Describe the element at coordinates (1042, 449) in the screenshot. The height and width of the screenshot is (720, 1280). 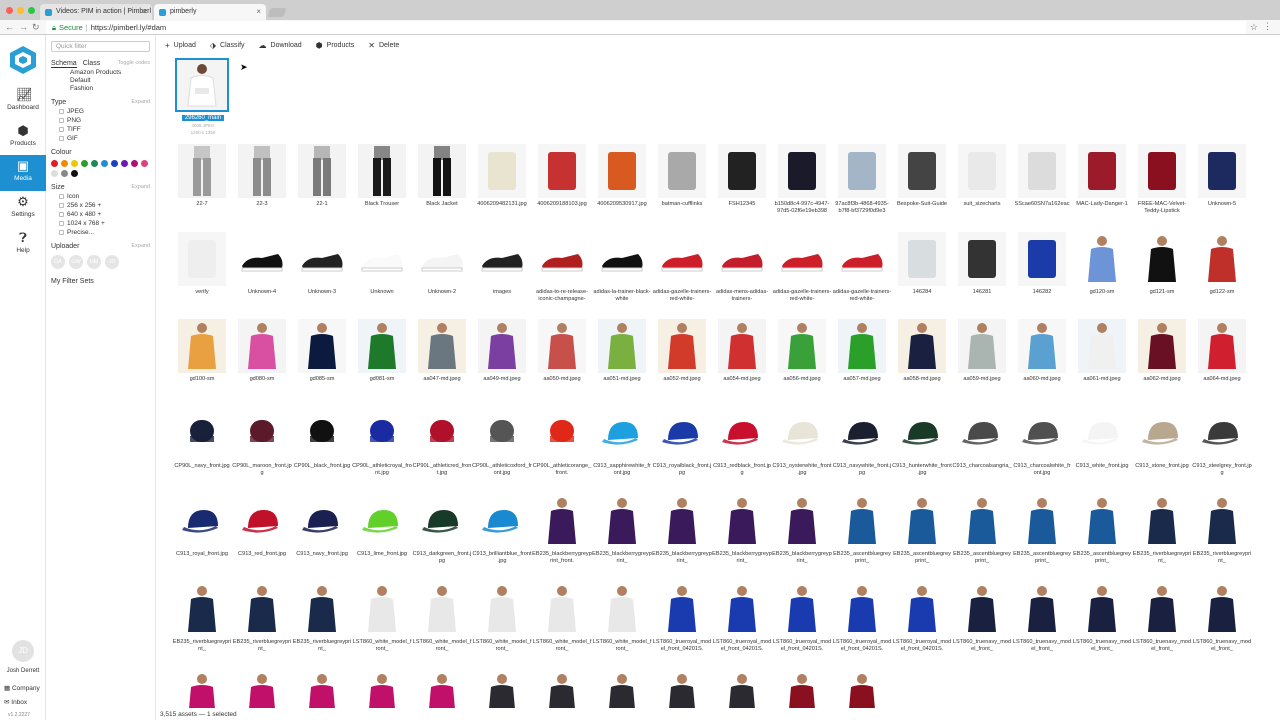
I see `asset-tile: C913_charcoalwhite_front.jpg` at that location.